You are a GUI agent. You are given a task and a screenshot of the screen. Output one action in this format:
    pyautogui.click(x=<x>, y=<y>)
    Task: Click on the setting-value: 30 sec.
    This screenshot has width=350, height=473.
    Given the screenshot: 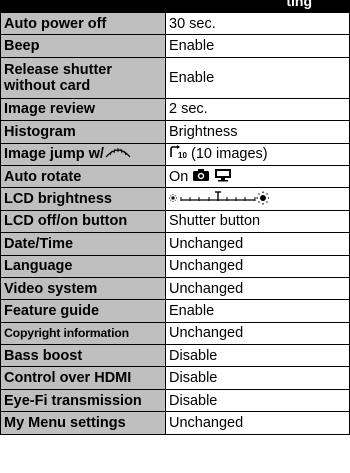 What is the action you would take?
    pyautogui.click(x=257, y=23)
    